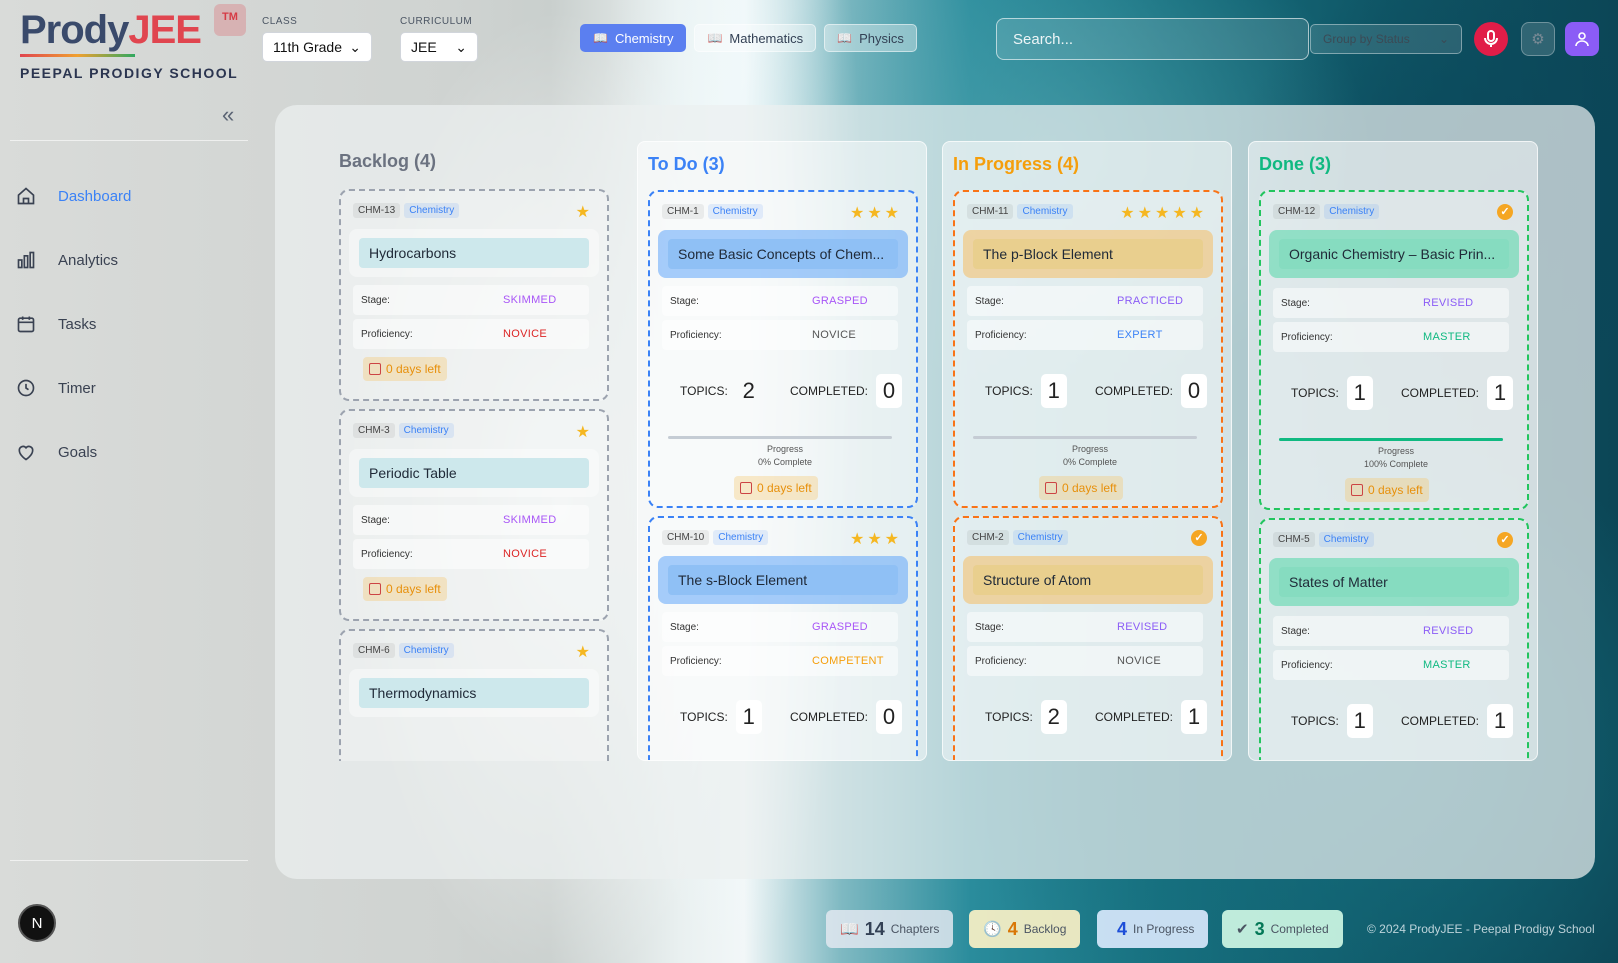 The image size is (1618, 963). What do you see at coordinates (88, 260) in the screenshot?
I see `sidebar-item-label: Analytics` at bounding box center [88, 260].